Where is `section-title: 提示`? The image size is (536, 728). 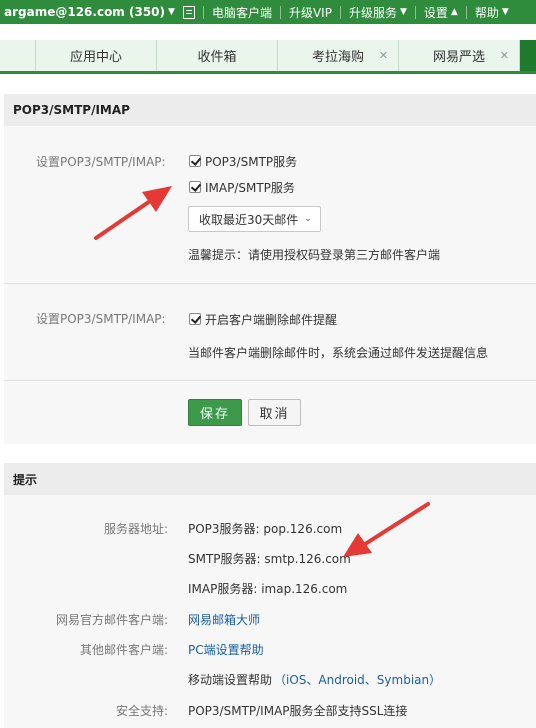
section-title: 提示 is located at coordinates (270, 479).